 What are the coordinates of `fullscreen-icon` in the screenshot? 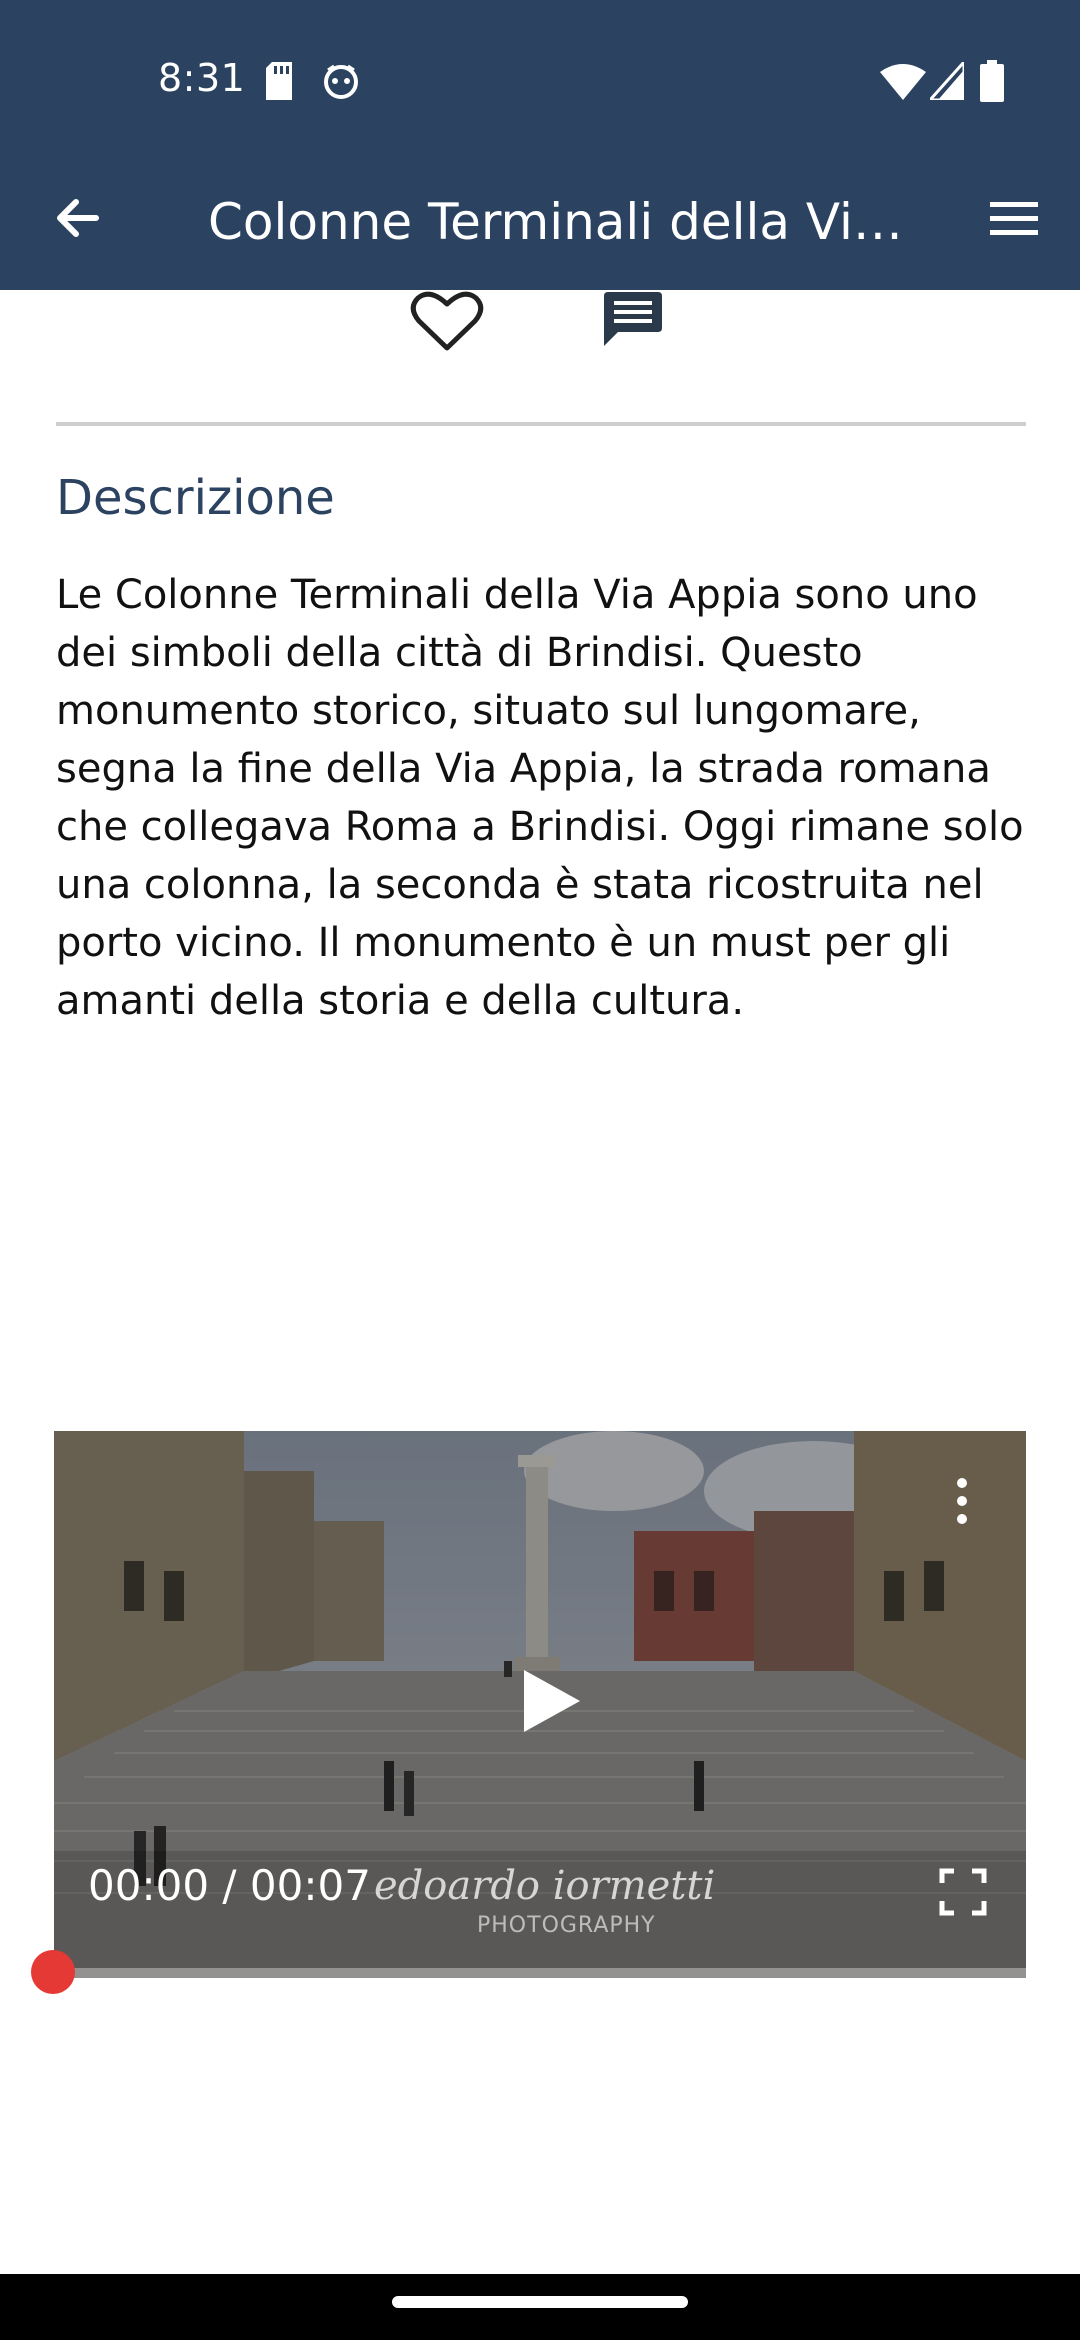 It's located at (963, 1892).